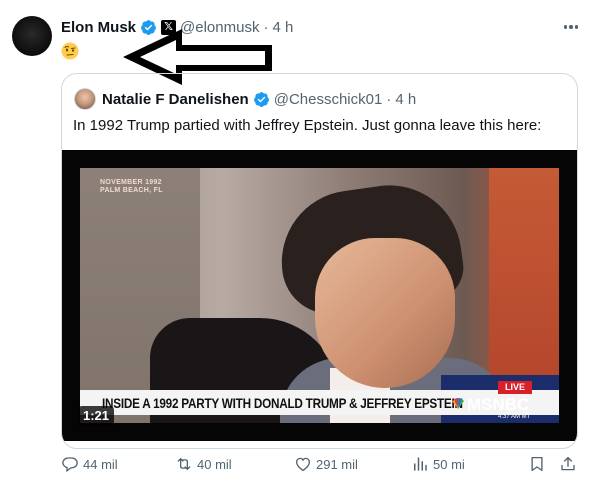 The height and width of the screenshot is (477, 611). I want to click on bookmark-icon, so click(537, 464).